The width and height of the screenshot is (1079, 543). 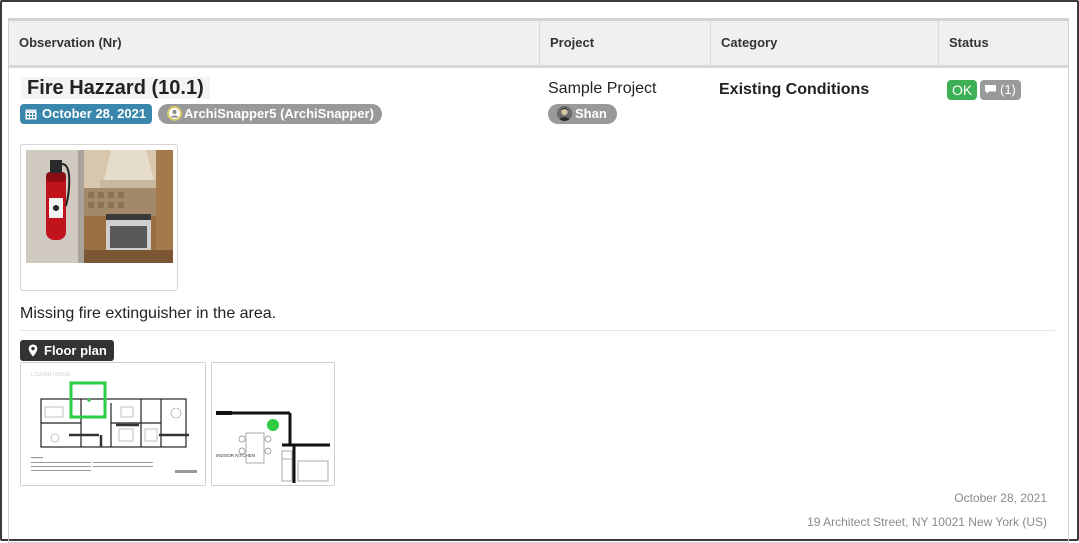 I want to click on author-badge: ArchiSnapper5 (ArchiSnapper), so click(x=270, y=114).